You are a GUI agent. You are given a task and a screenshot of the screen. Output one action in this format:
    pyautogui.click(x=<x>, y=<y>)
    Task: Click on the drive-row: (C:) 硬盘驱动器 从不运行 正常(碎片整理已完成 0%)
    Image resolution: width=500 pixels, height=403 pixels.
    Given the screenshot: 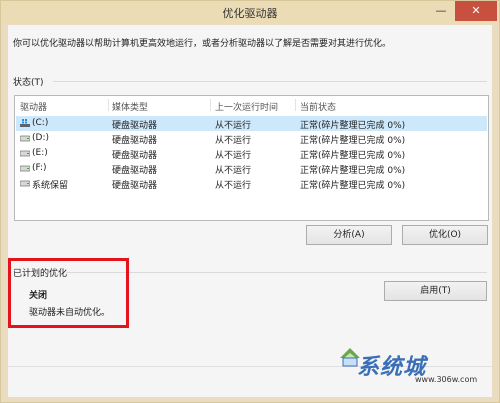 What is the action you would take?
    pyautogui.click(x=251, y=123)
    